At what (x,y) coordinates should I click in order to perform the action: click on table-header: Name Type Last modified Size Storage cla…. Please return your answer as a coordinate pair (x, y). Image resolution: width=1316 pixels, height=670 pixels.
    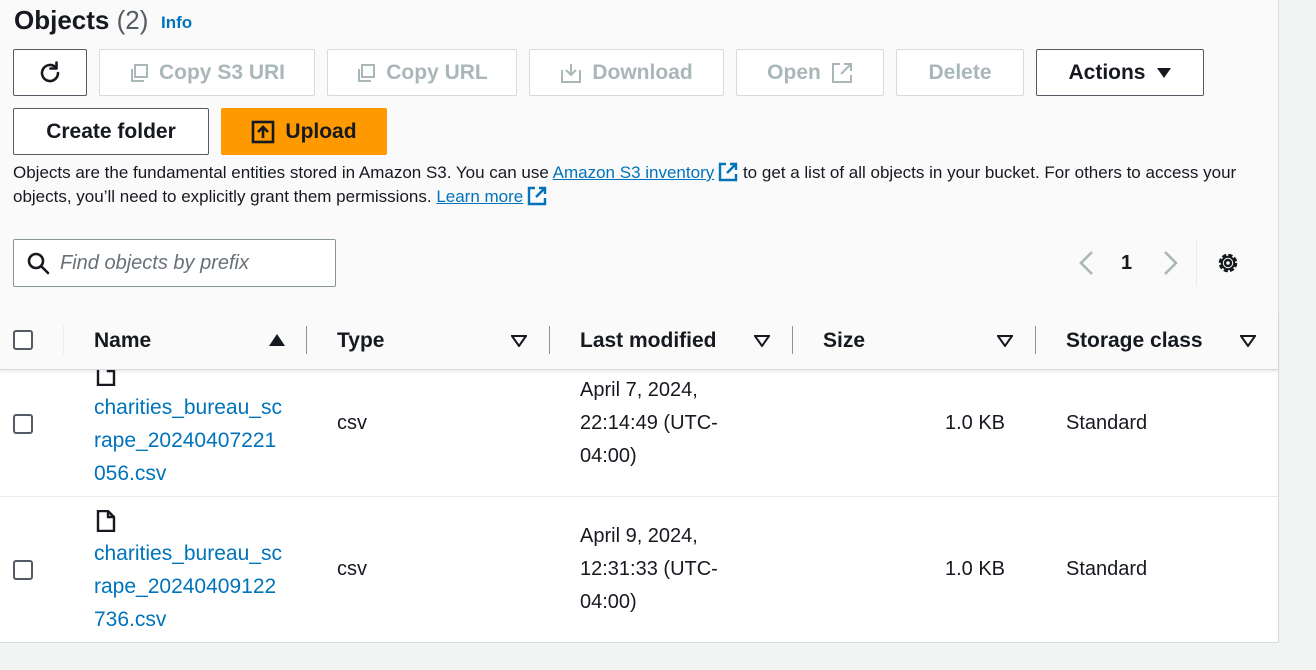
    Looking at the image, I should click on (639, 340).